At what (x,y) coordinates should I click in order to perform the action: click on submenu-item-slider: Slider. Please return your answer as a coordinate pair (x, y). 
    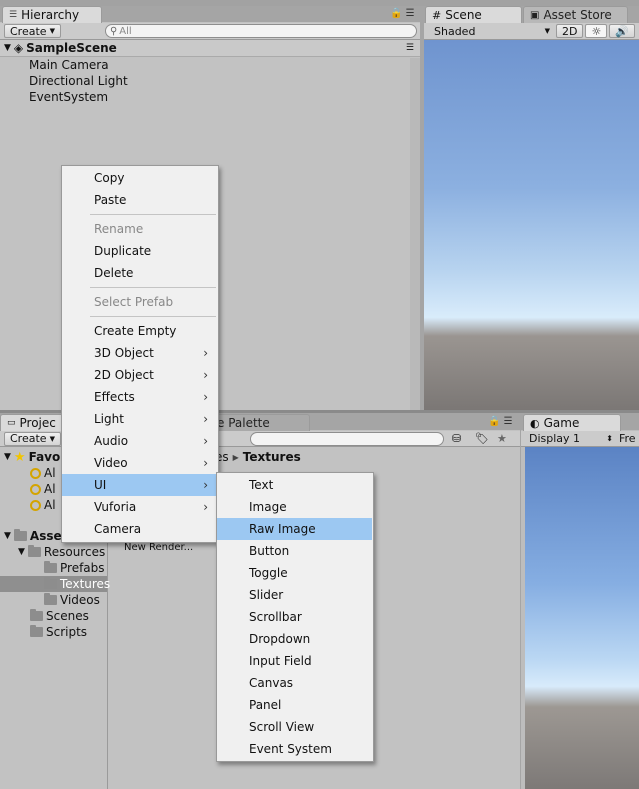
    Looking at the image, I should click on (294, 595).